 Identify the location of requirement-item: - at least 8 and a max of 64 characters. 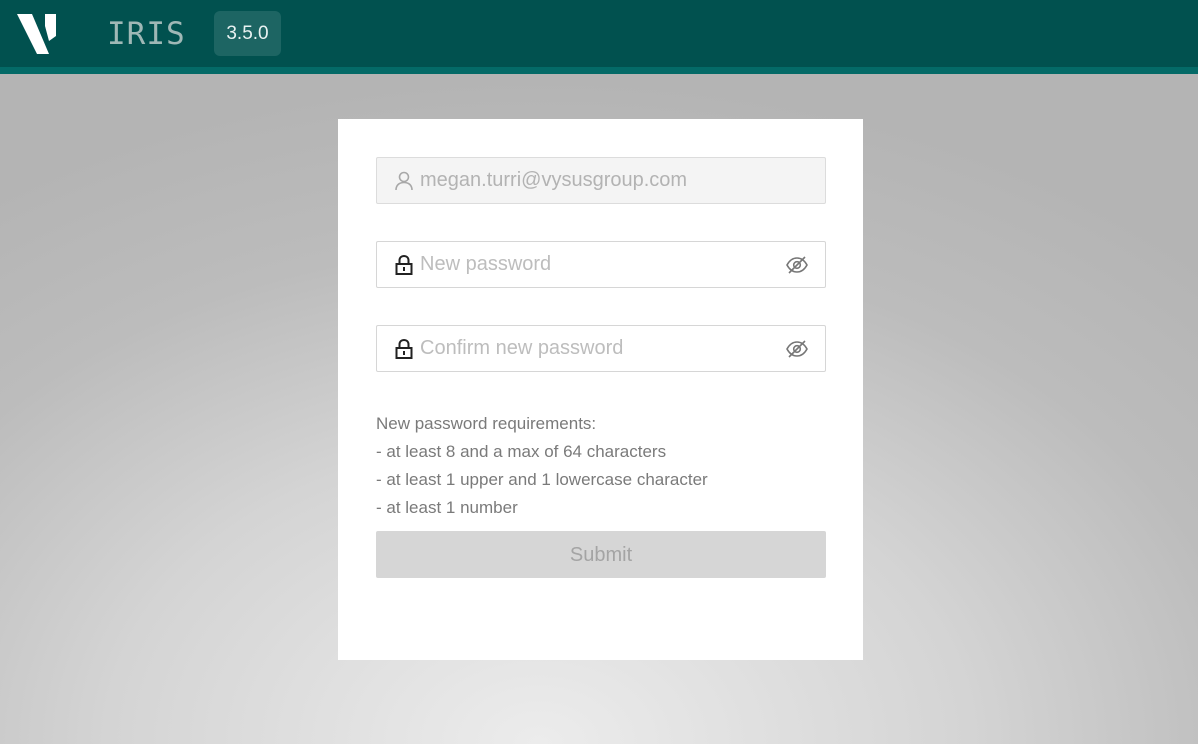
(521, 451).